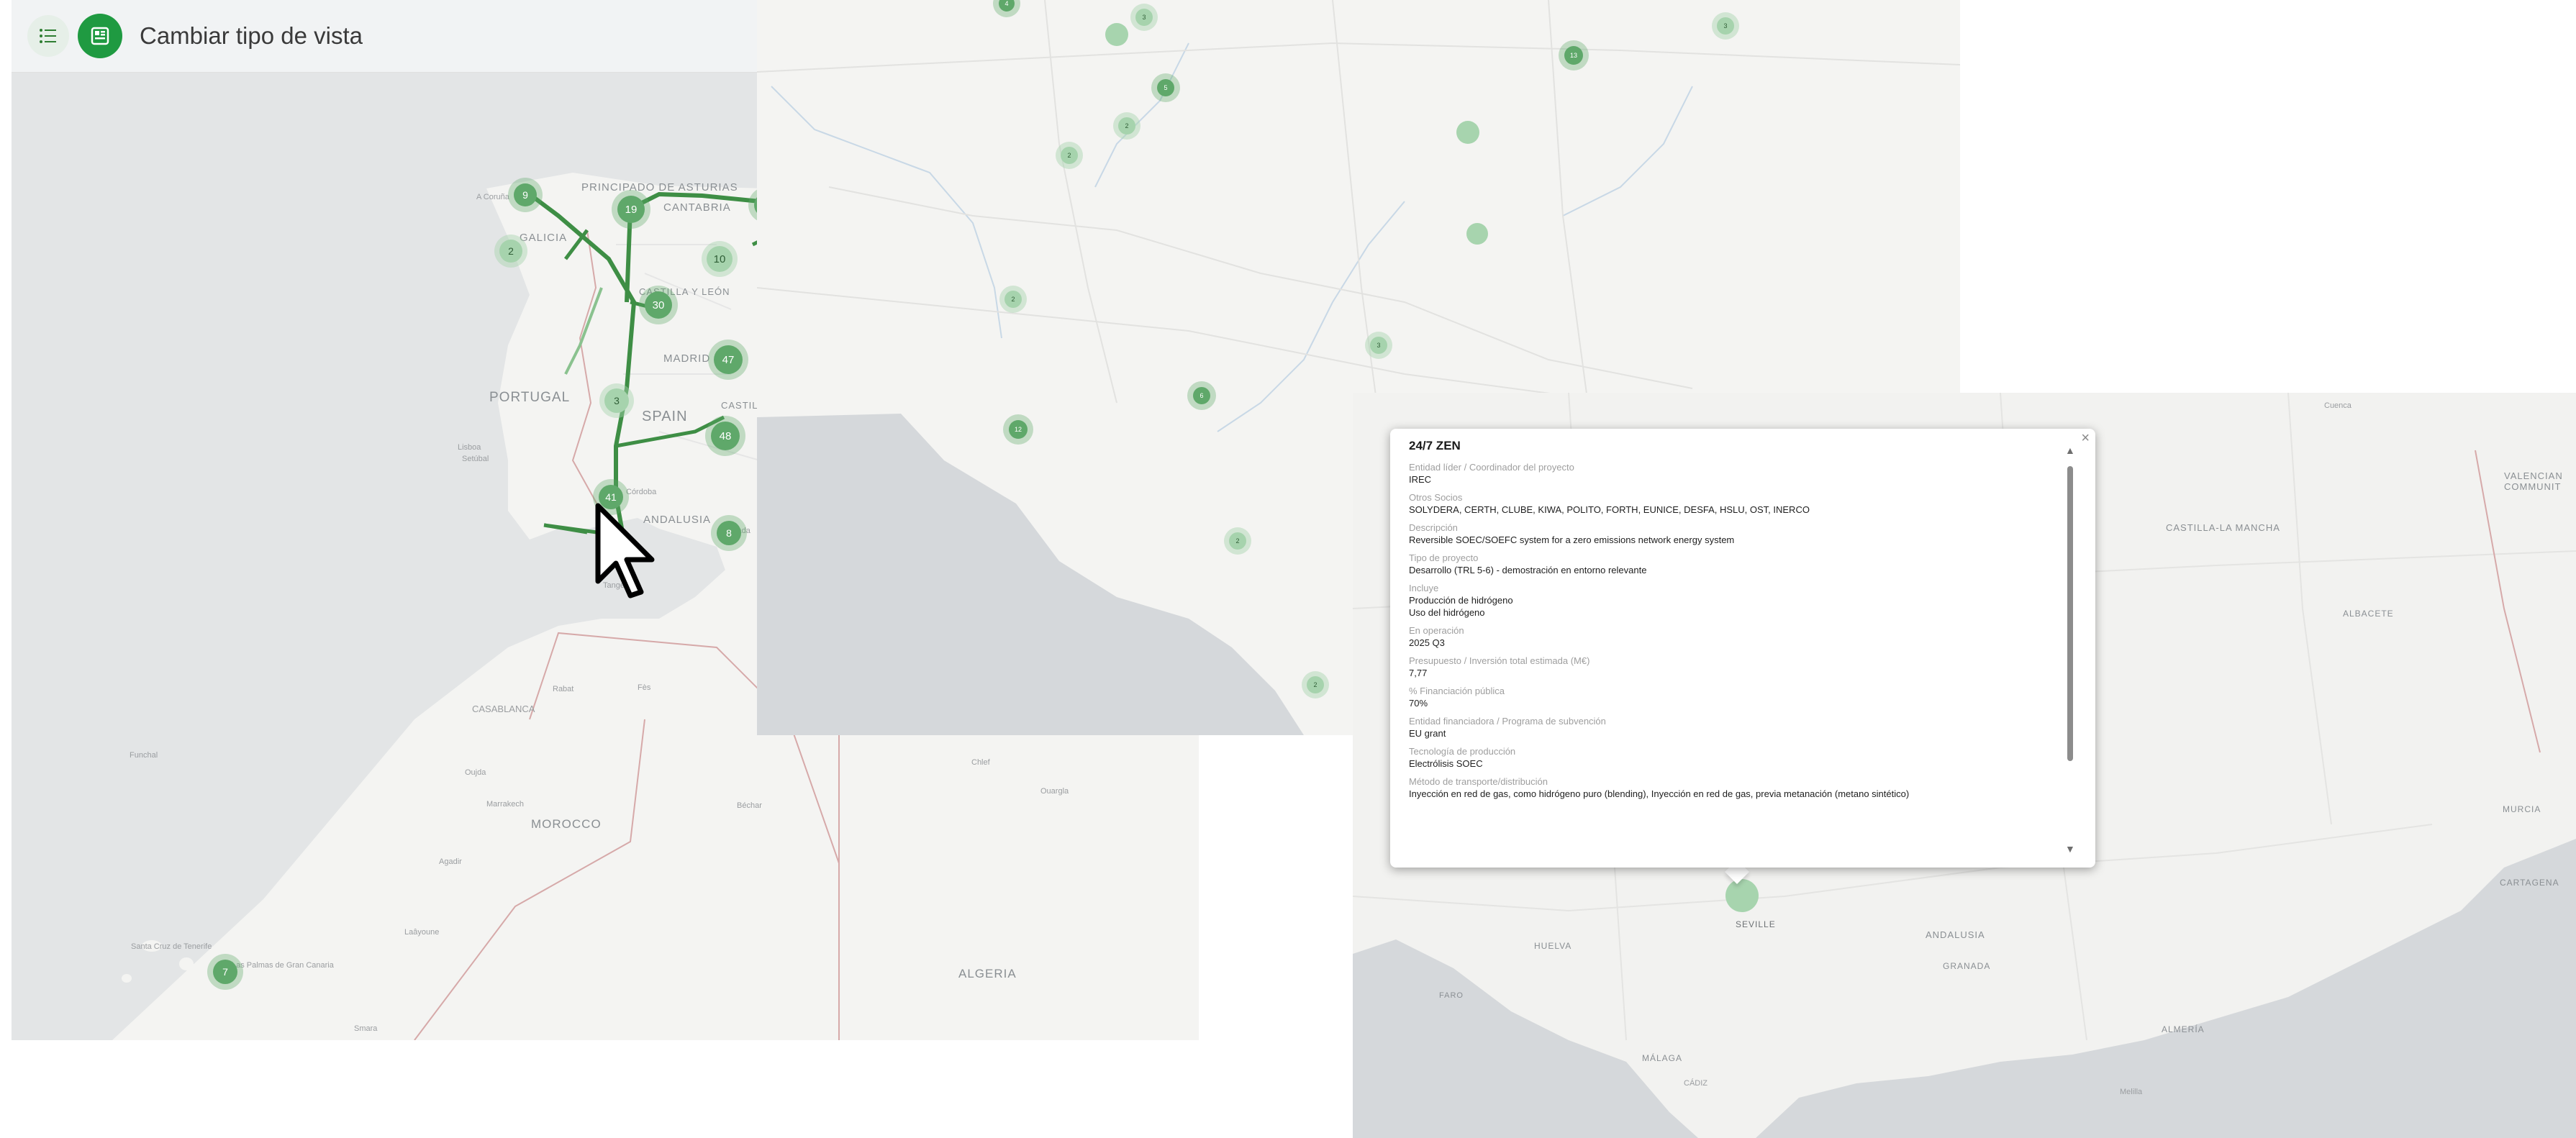 The height and width of the screenshot is (1138, 2576). Describe the element at coordinates (2533, 481) in the screenshot. I see `map-label: VALENCIAN COMMUNIT` at that location.